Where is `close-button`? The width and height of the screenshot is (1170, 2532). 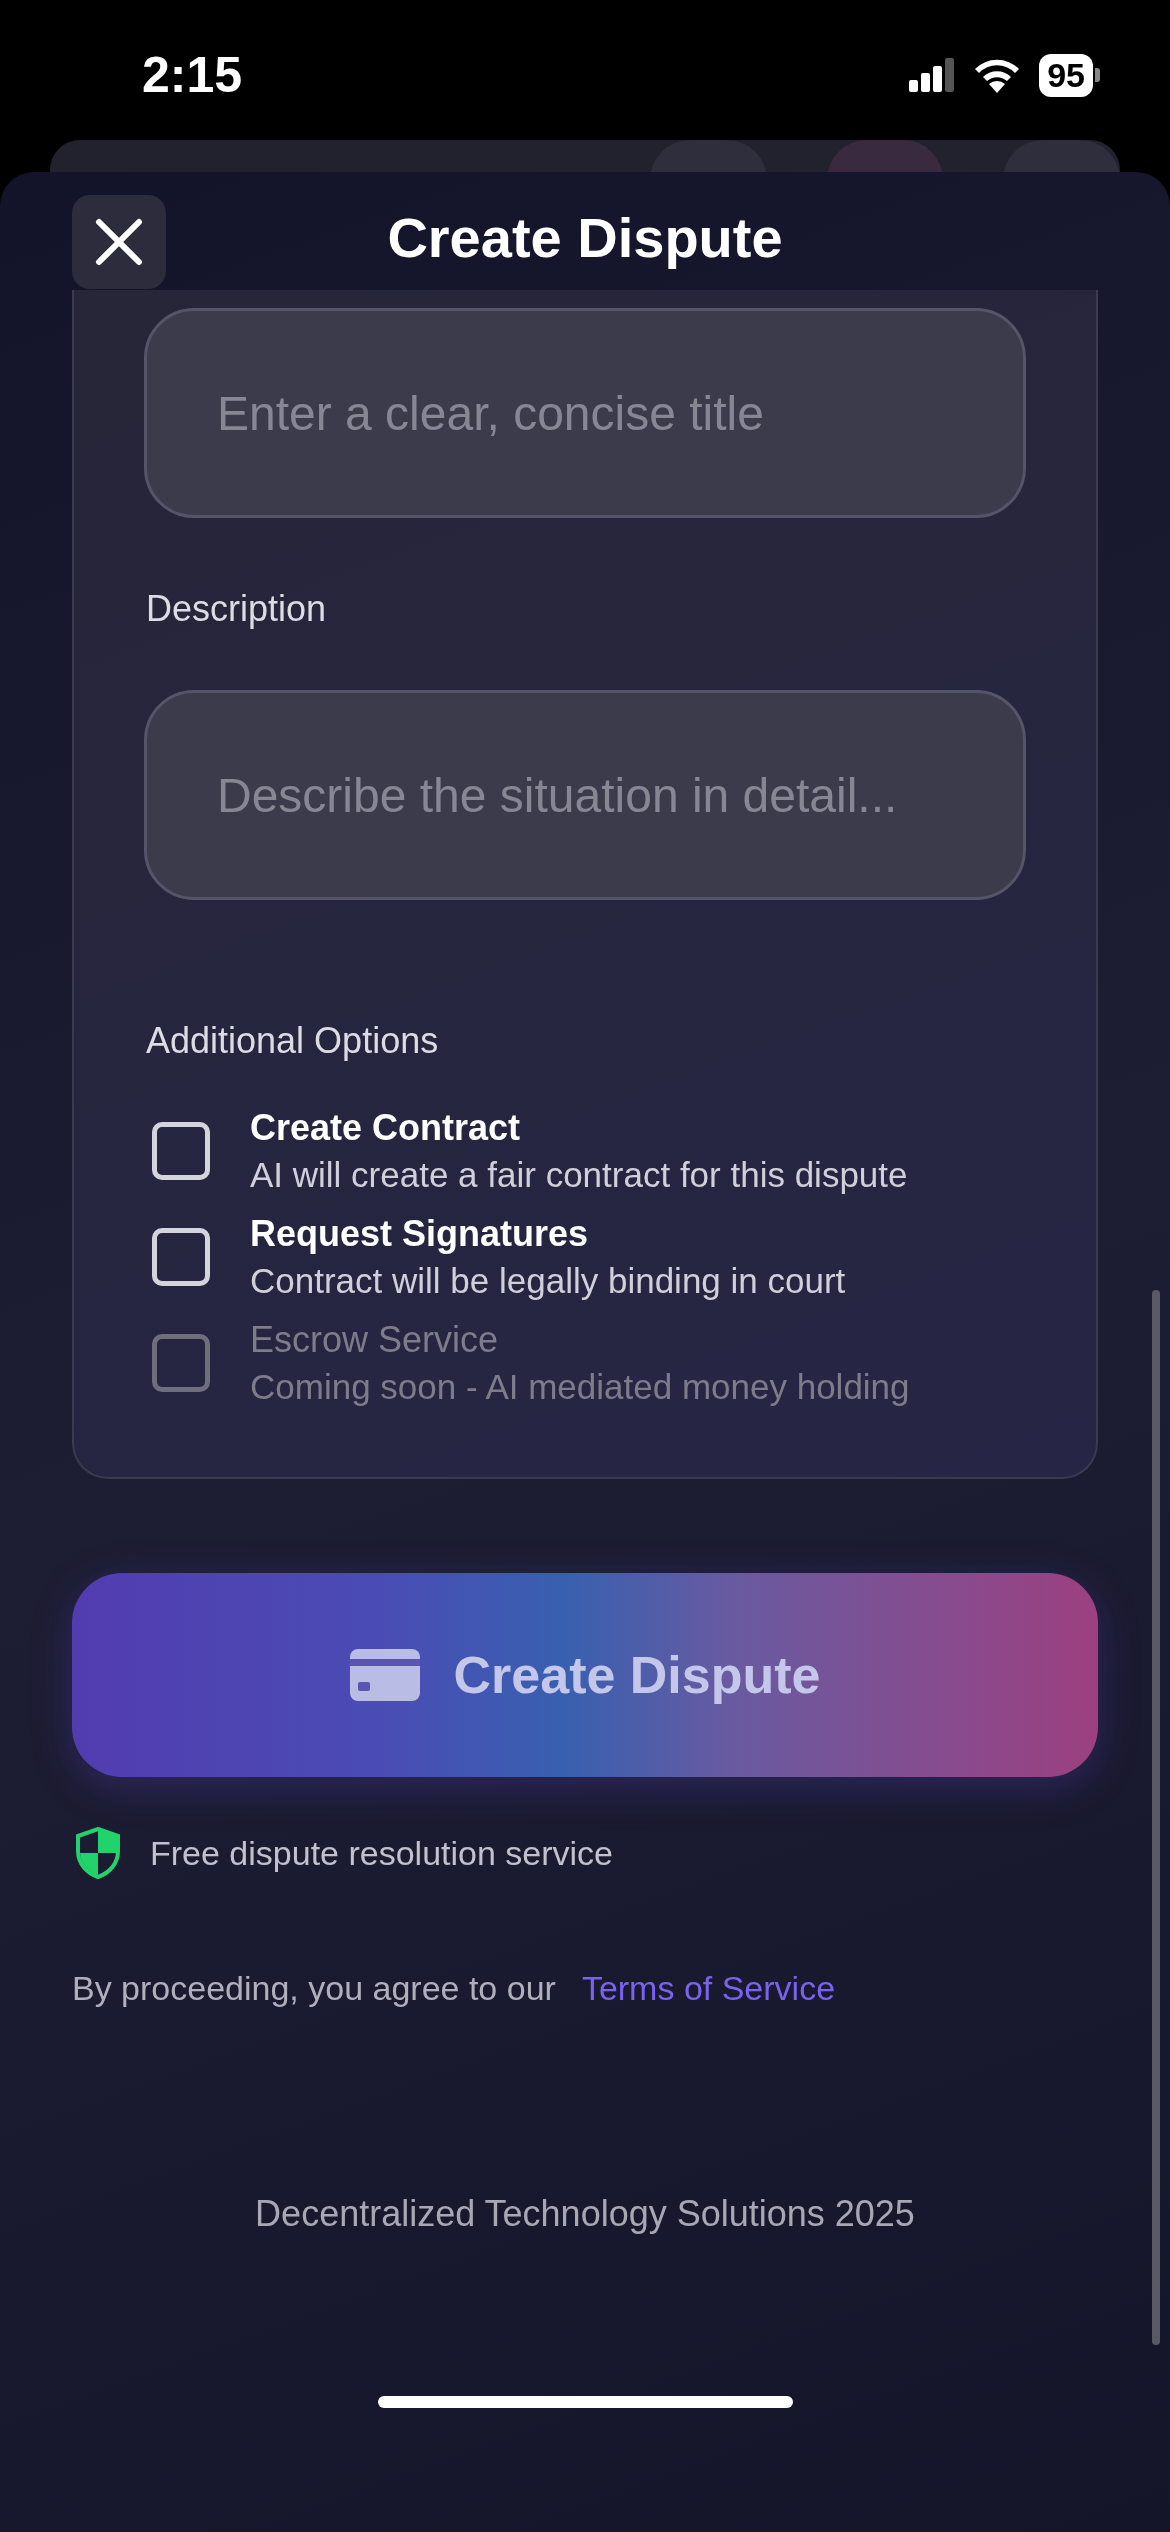 close-button is located at coordinates (119, 242).